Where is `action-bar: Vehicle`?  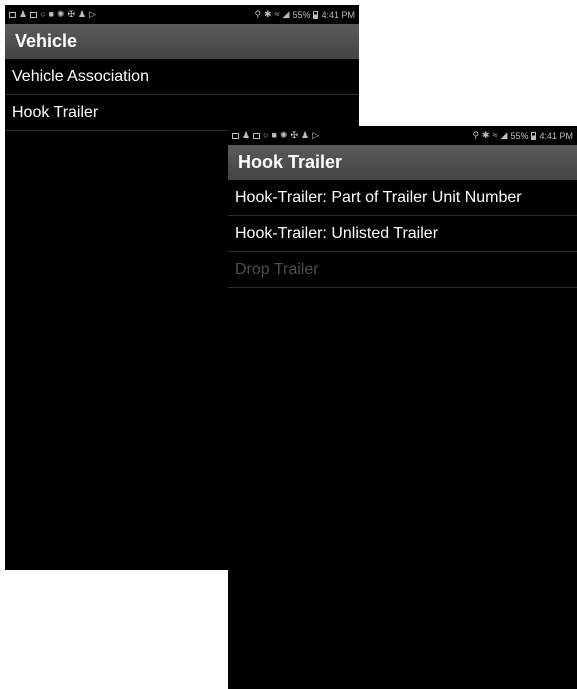
action-bar: Vehicle is located at coordinates (182, 41).